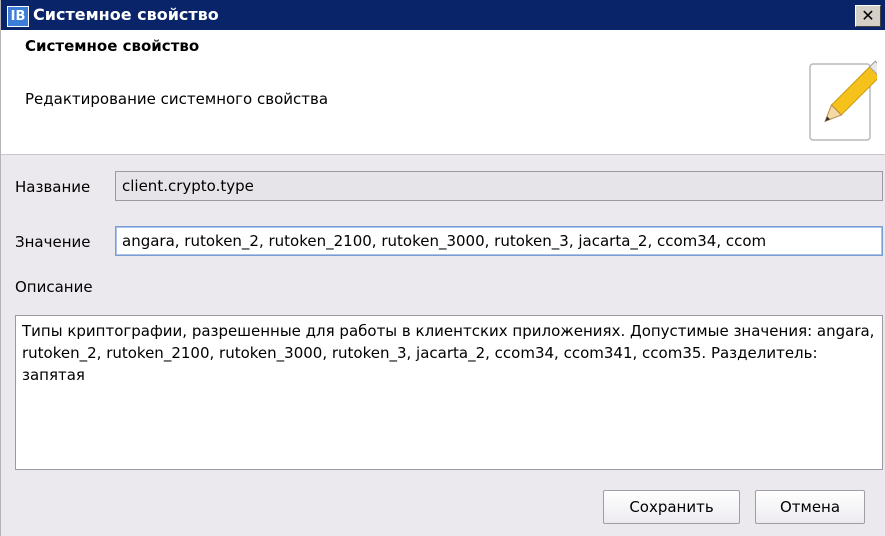 The width and height of the screenshot is (885, 536). I want to click on close-button: ✕, so click(868, 16).